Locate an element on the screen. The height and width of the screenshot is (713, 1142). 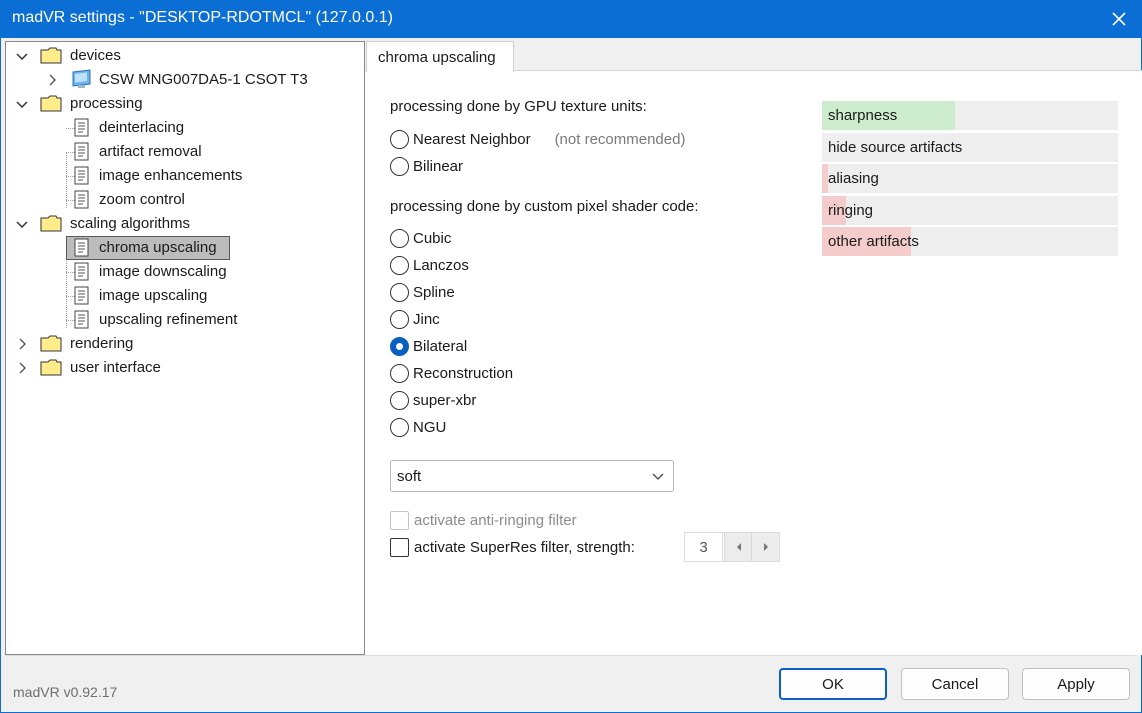
radio-cubic: Cubic is located at coordinates (420, 238).